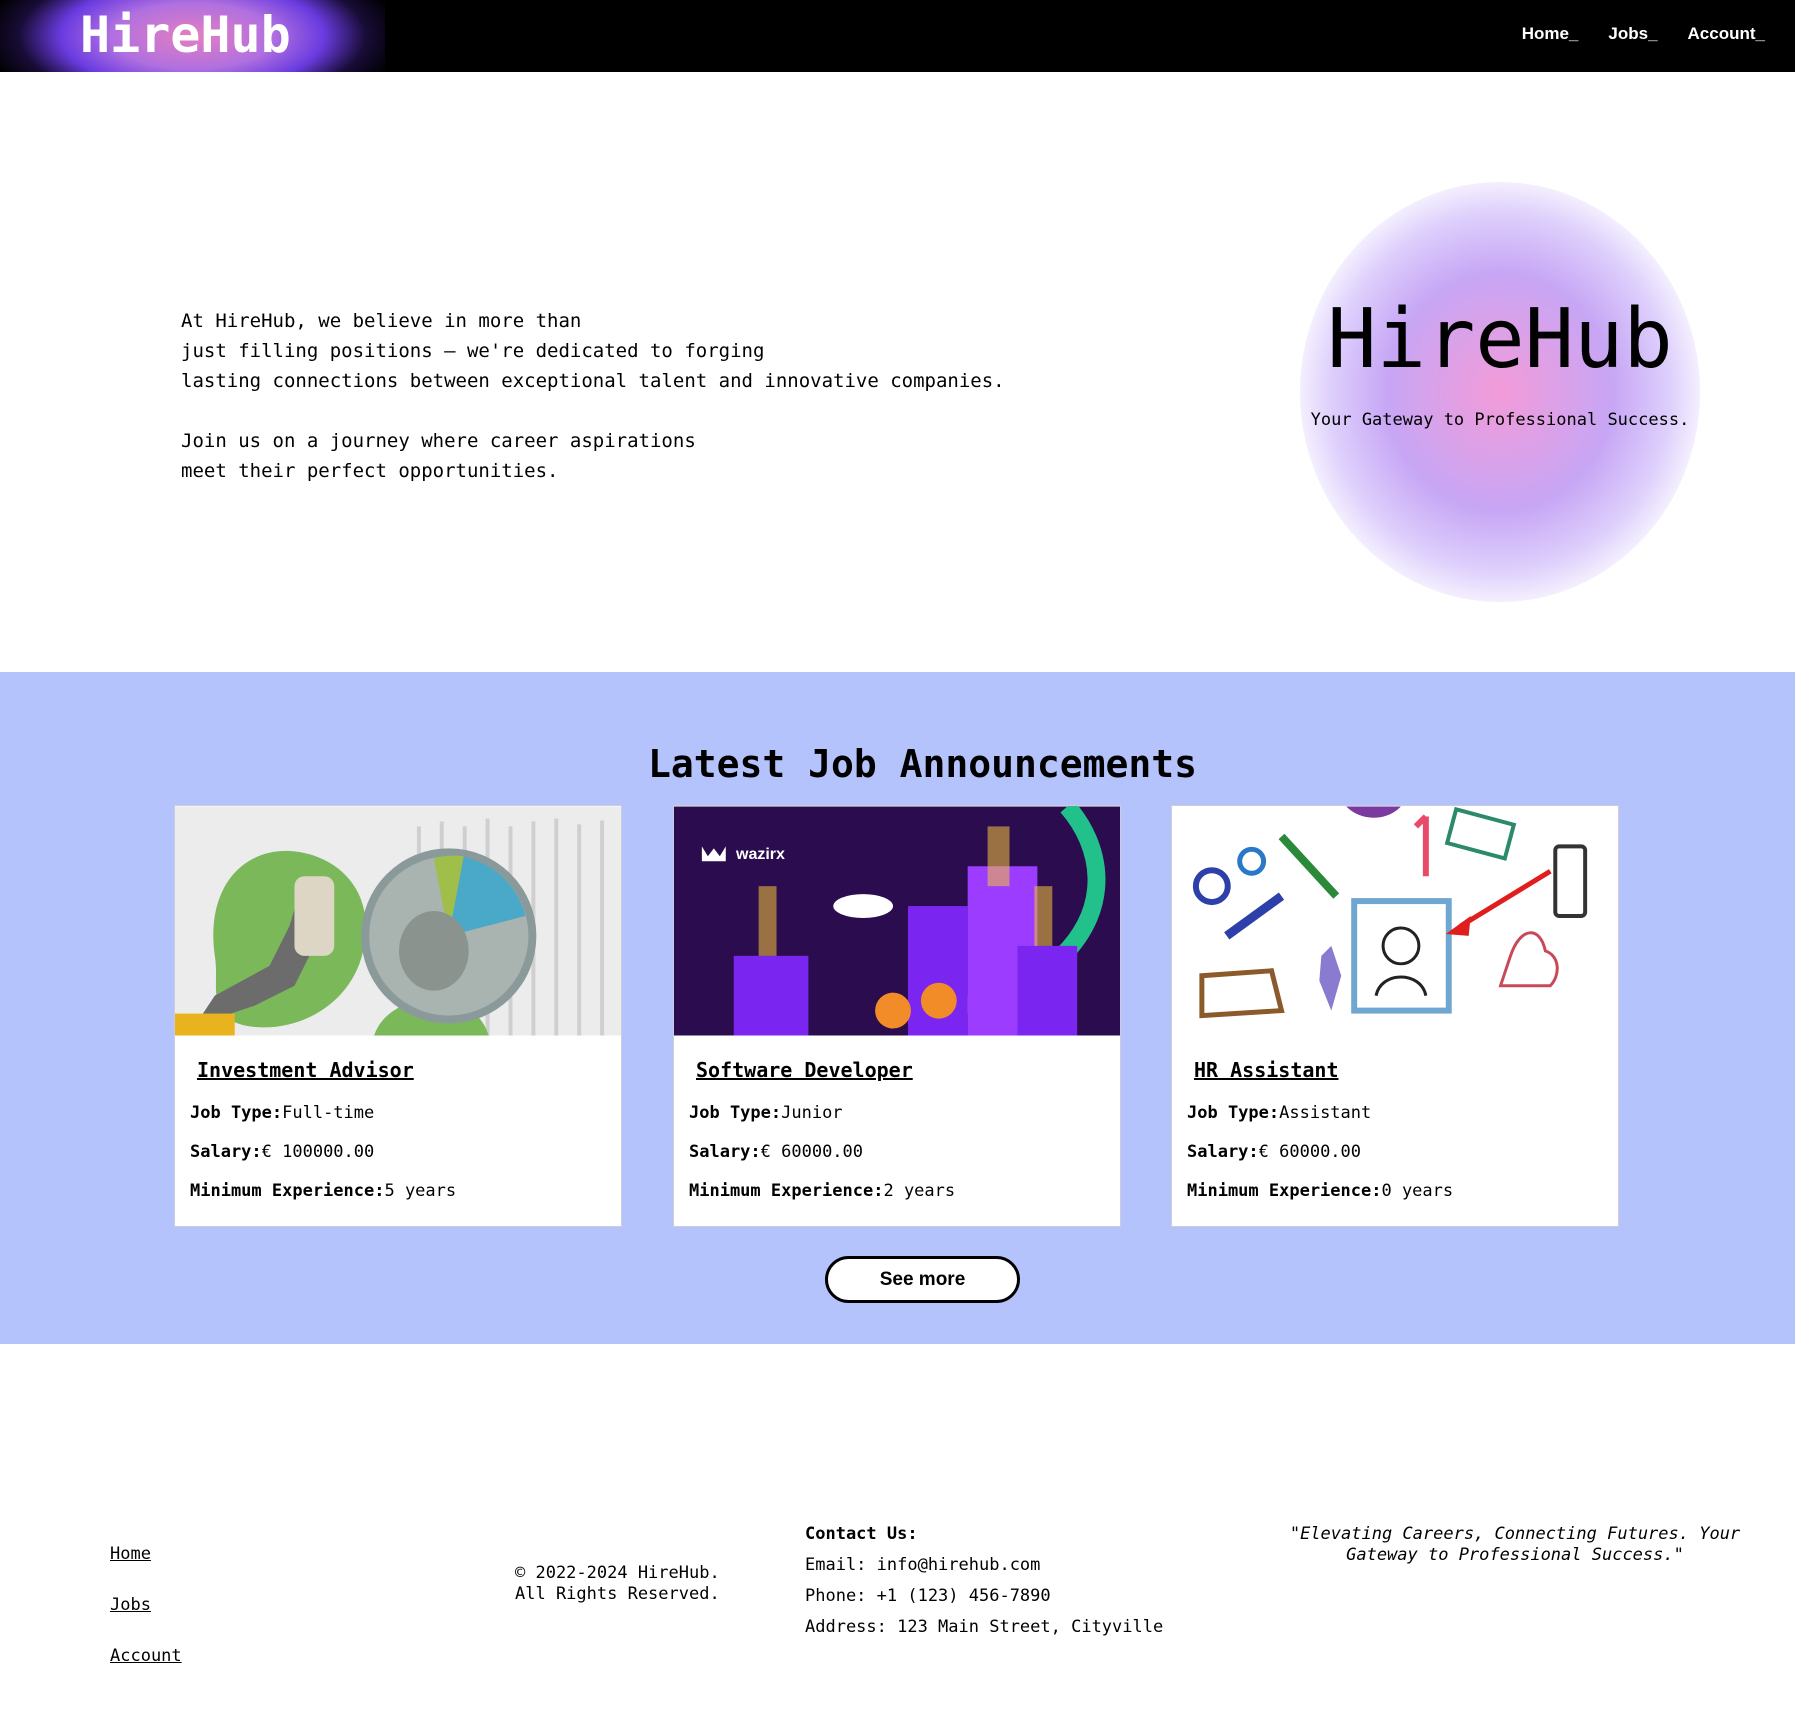  Describe the element at coordinates (130, 1554) in the screenshot. I see `footer-link-home: Home` at that location.